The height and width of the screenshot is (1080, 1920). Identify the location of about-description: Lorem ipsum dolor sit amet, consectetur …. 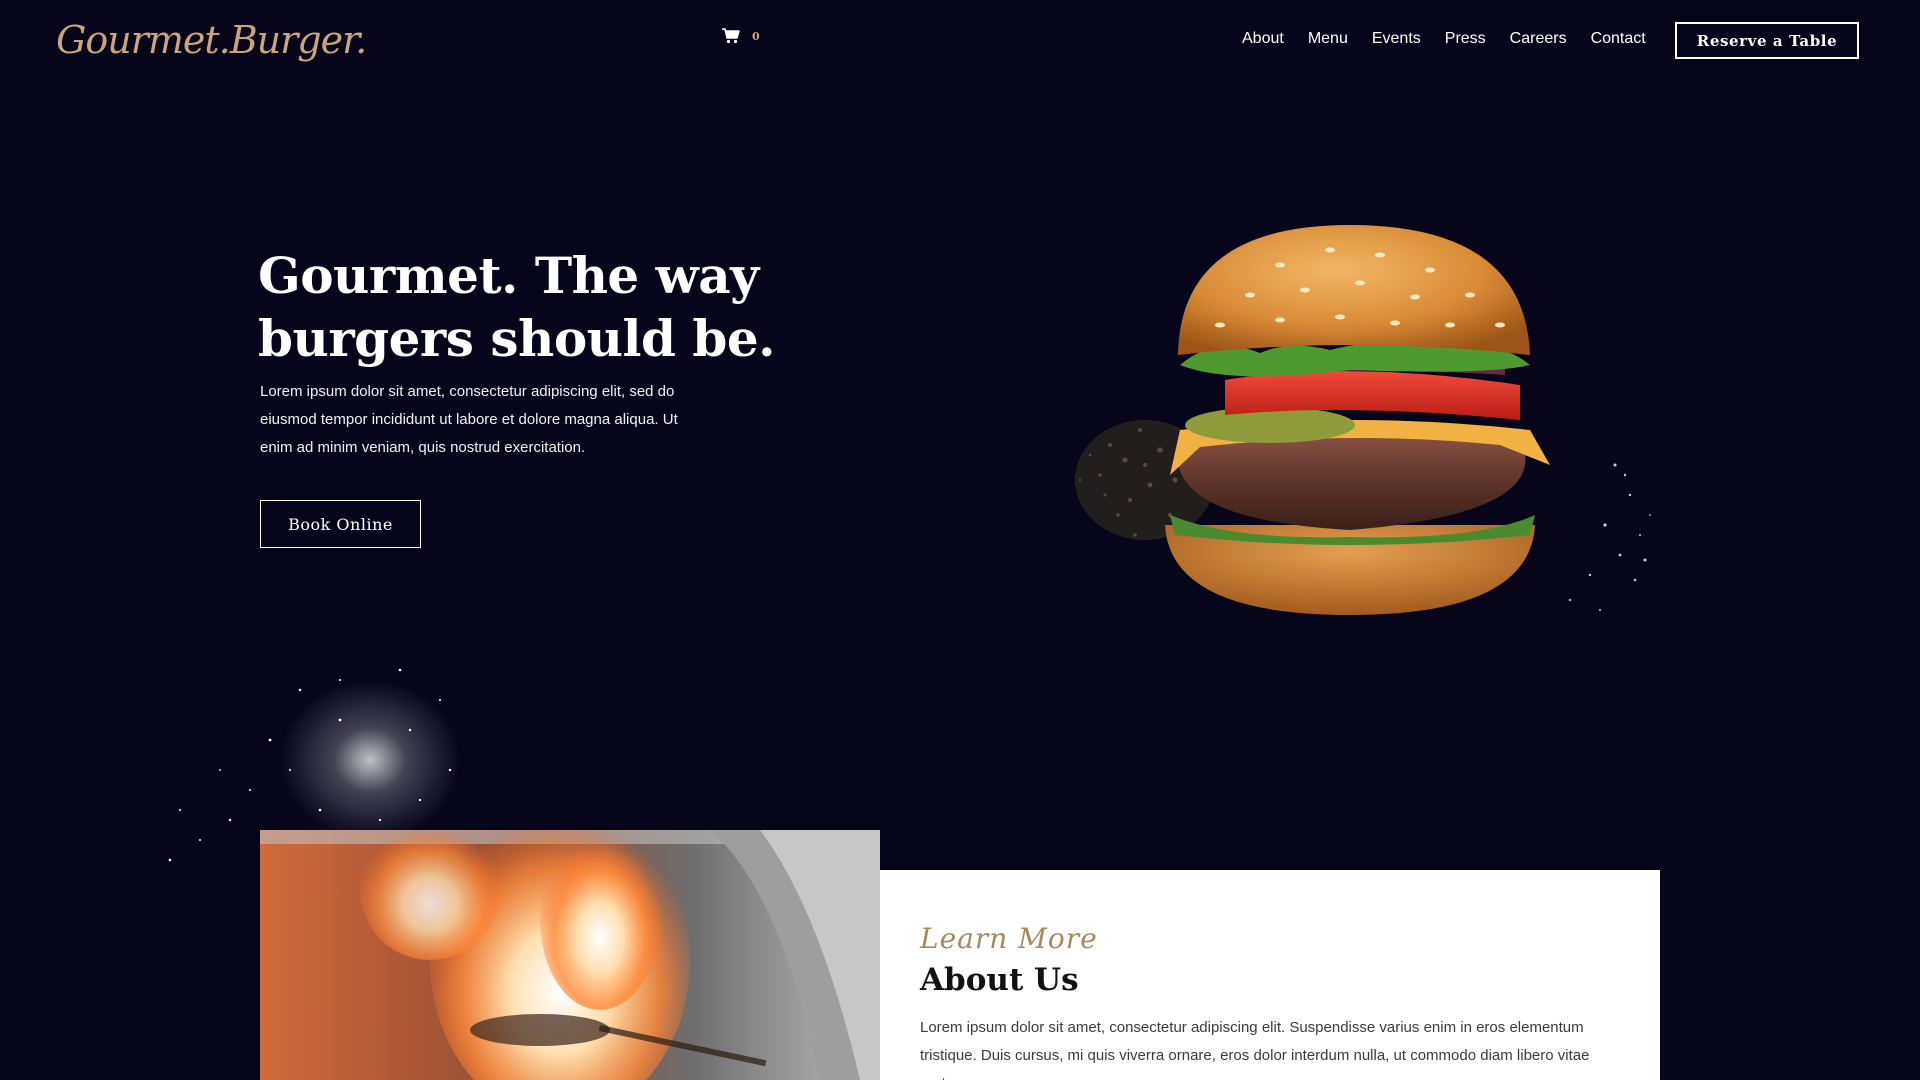
(1255, 1049).